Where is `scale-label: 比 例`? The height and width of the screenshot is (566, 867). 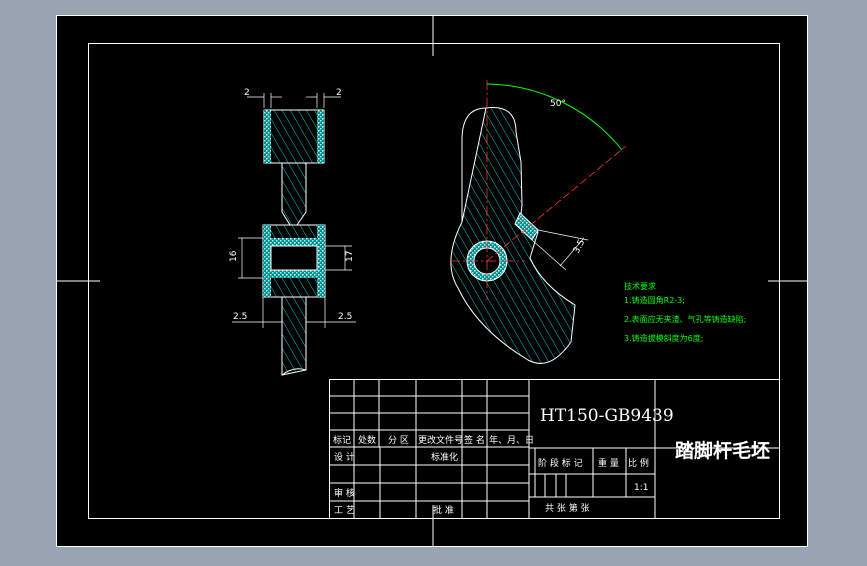
scale-label: 比 例 is located at coordinates (638, 463).